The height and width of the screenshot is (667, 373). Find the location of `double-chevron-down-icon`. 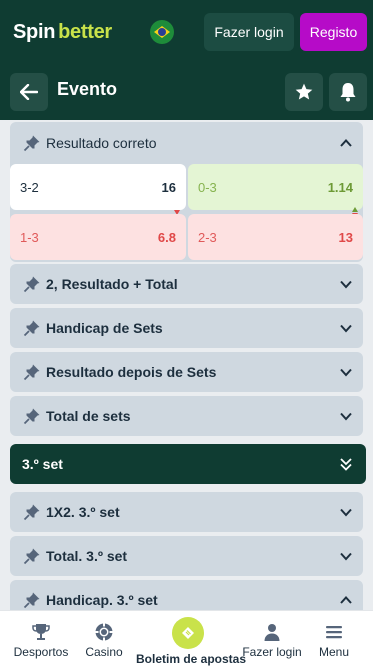

double-chevron-down-icon is located at coordinates (346, 464).